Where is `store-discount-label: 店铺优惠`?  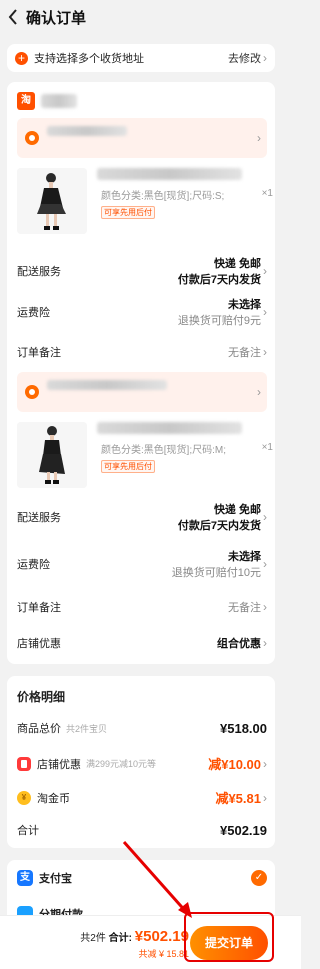
store-discount-label: 店铺优惠 is located at coordinates (59, 764).